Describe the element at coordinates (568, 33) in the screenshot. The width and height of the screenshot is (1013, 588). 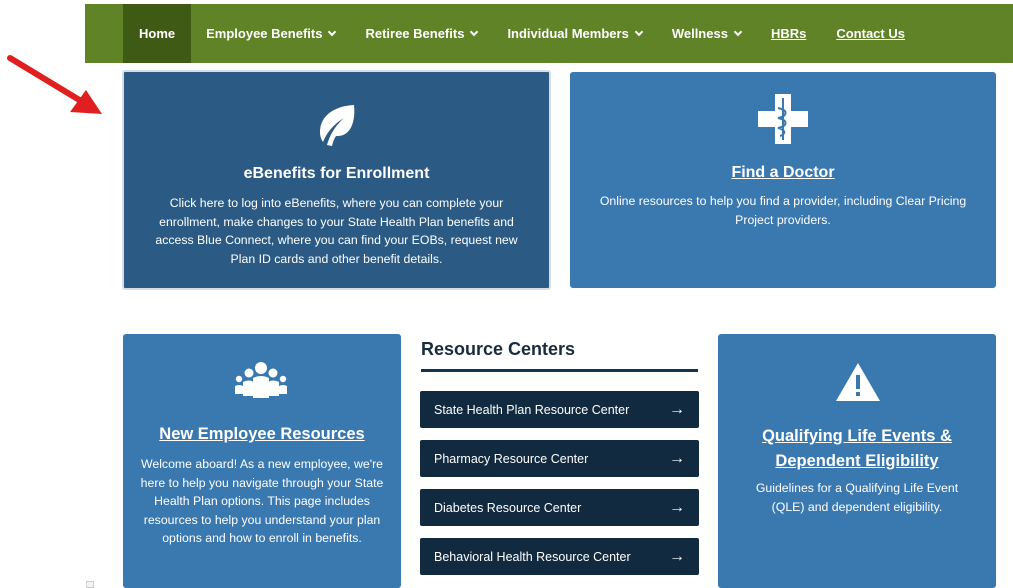
I see `nav-individual-members-label: Individual Members` at that location.